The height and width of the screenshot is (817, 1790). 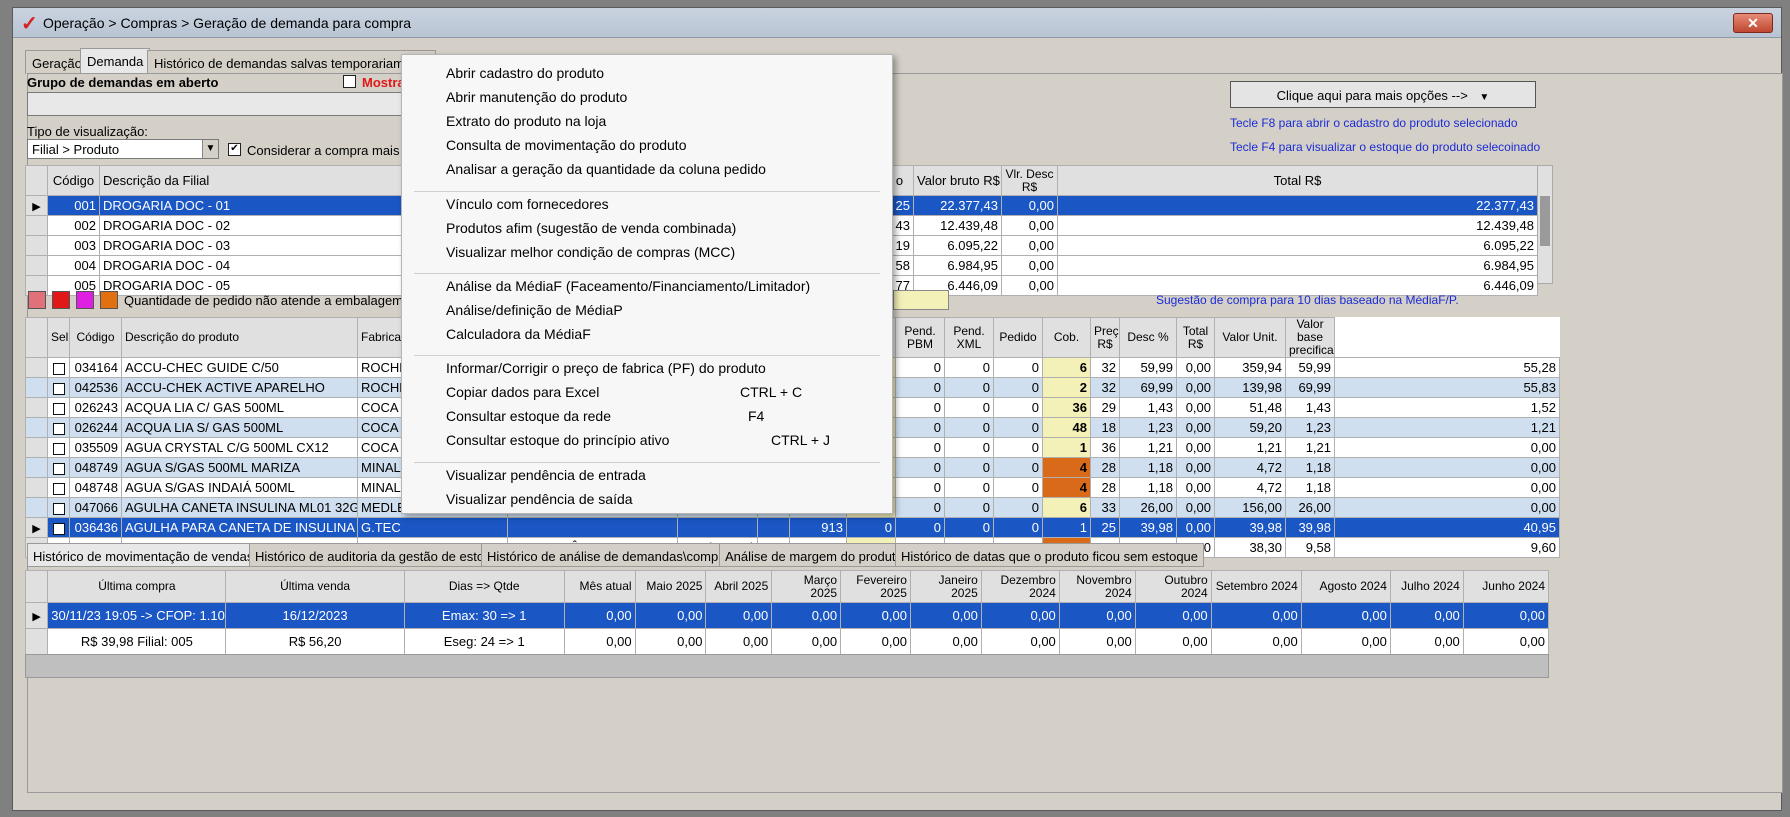 I want to click on history-col: Junho 2024, so click(x=1506, y=586).